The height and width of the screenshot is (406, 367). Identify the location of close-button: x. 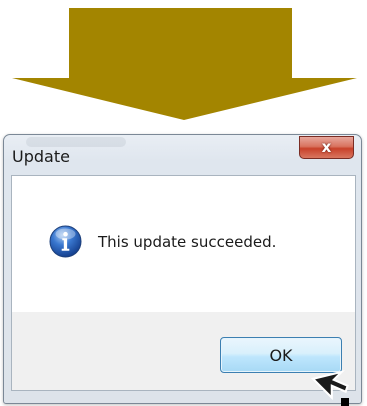
(326, 147).